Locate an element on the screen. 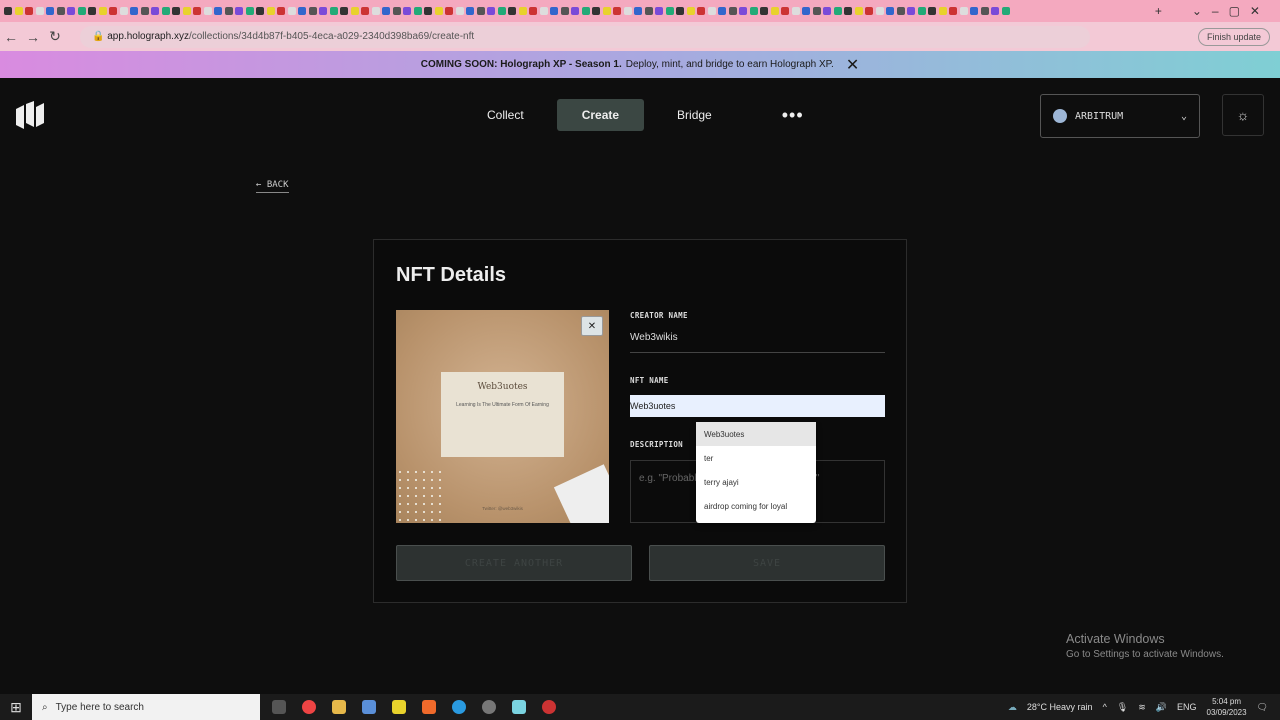 Image resolution: width=1280 pixels, height=720 pixels. back-link: ← BACK is located at coordinates (272, 186).